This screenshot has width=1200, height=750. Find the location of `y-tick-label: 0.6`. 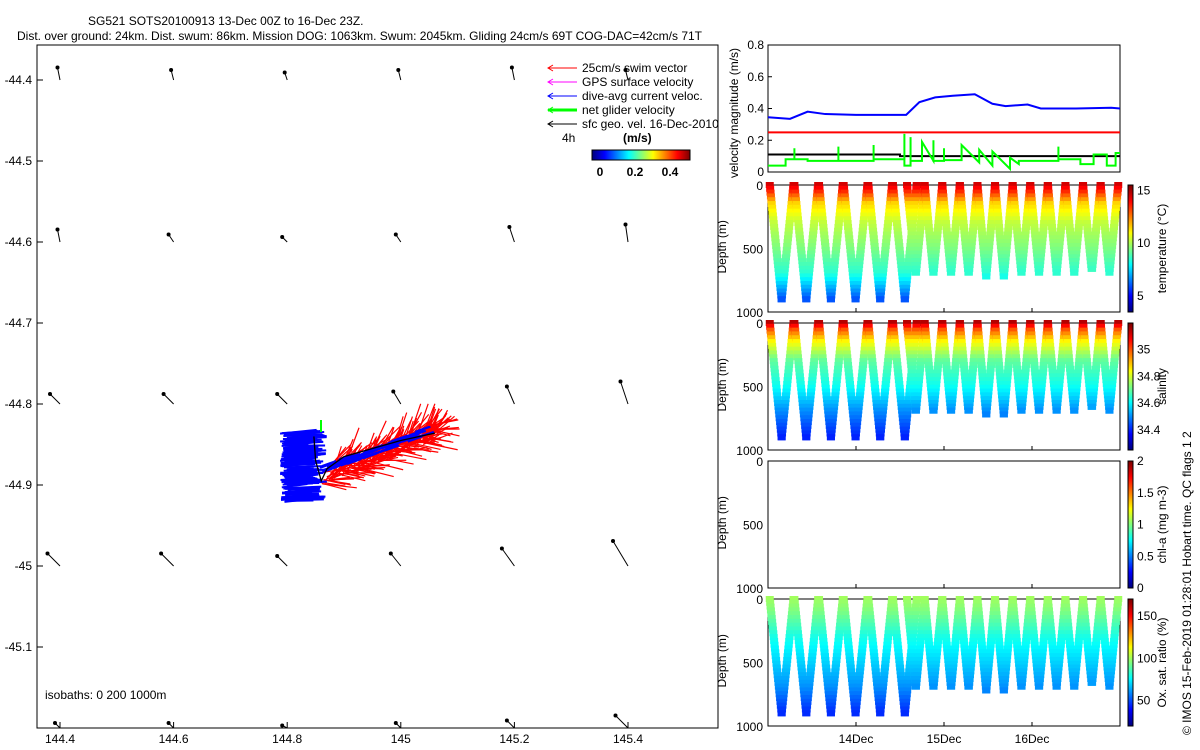

y-tick-label: 0.6 is located at coordinates (755, 77).